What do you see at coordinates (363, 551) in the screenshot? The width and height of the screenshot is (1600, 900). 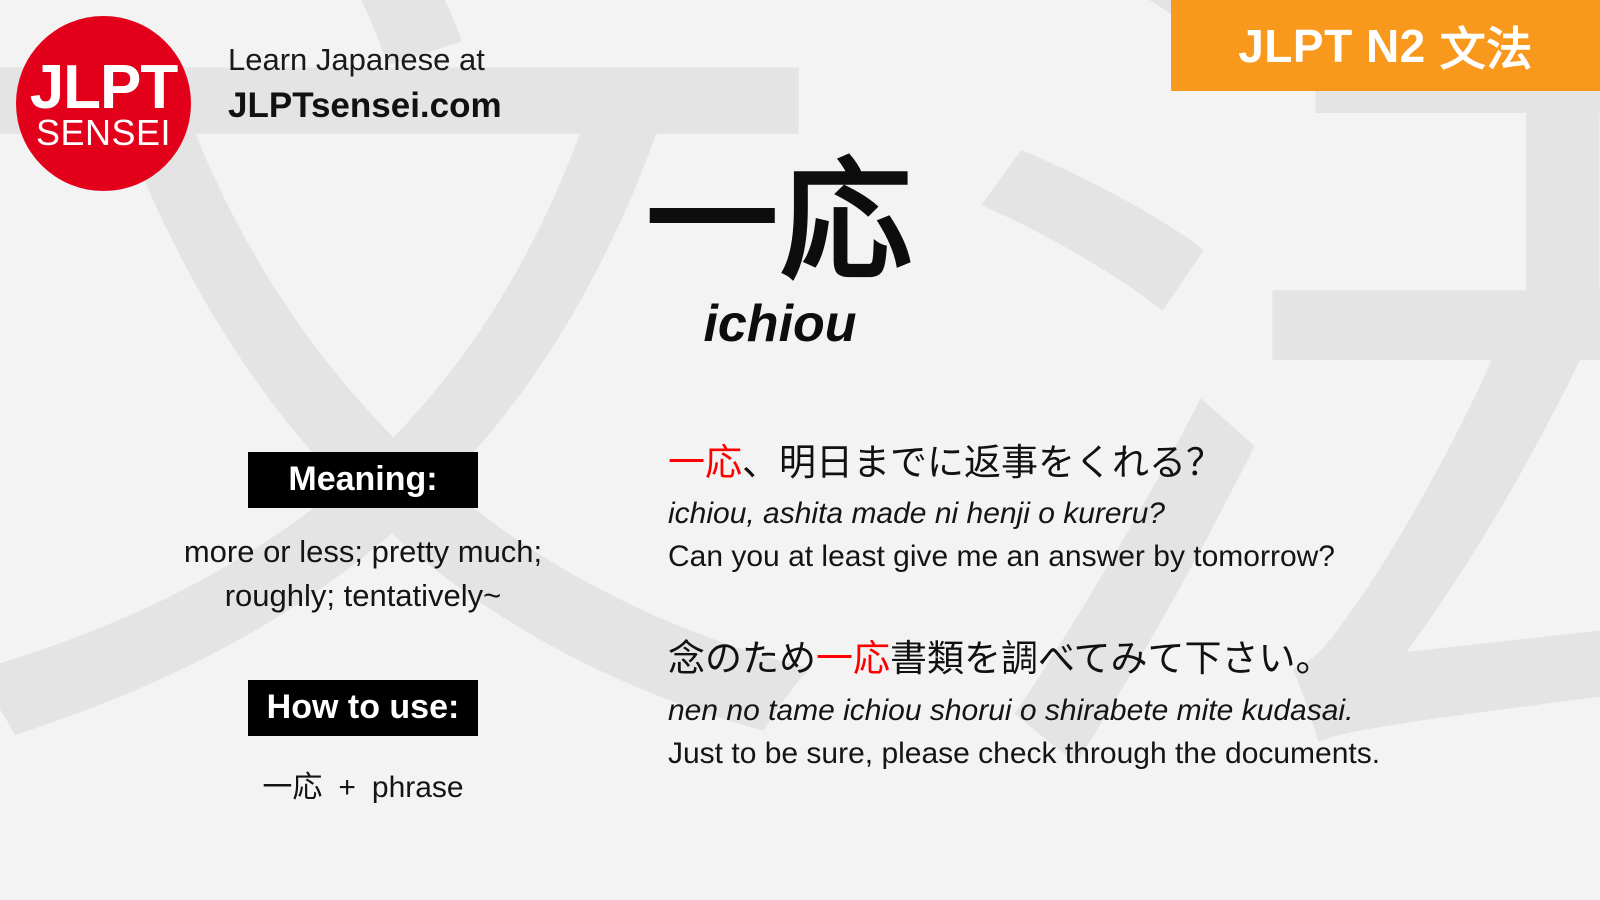 I see `meaning-line-1: more or less; pretty much;` at bounding box center [363, 551].